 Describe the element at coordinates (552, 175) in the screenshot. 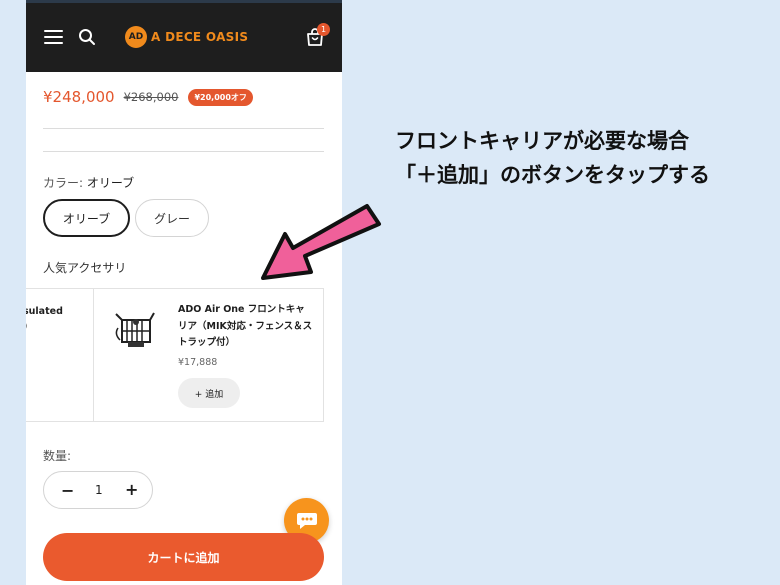

I see `annotation-line-2: 「＋追加」のボタンをタップする` at that location.